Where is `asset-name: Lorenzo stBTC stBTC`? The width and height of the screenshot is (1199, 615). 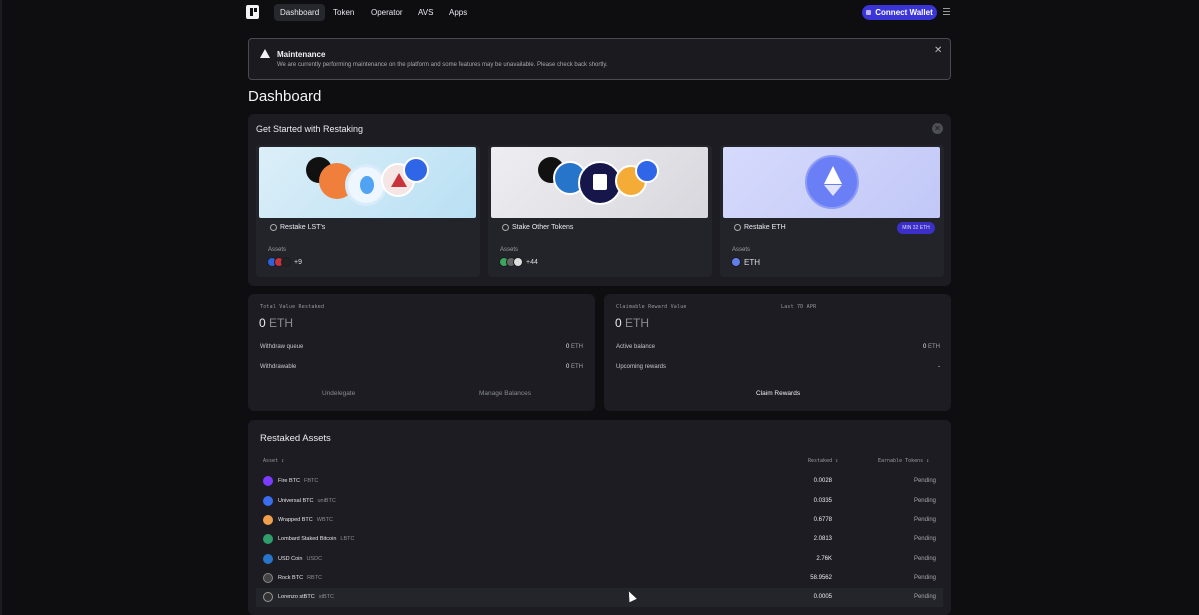 asset-name: Lorenzo stBTC stBTC is located at coordinates (306, 597).